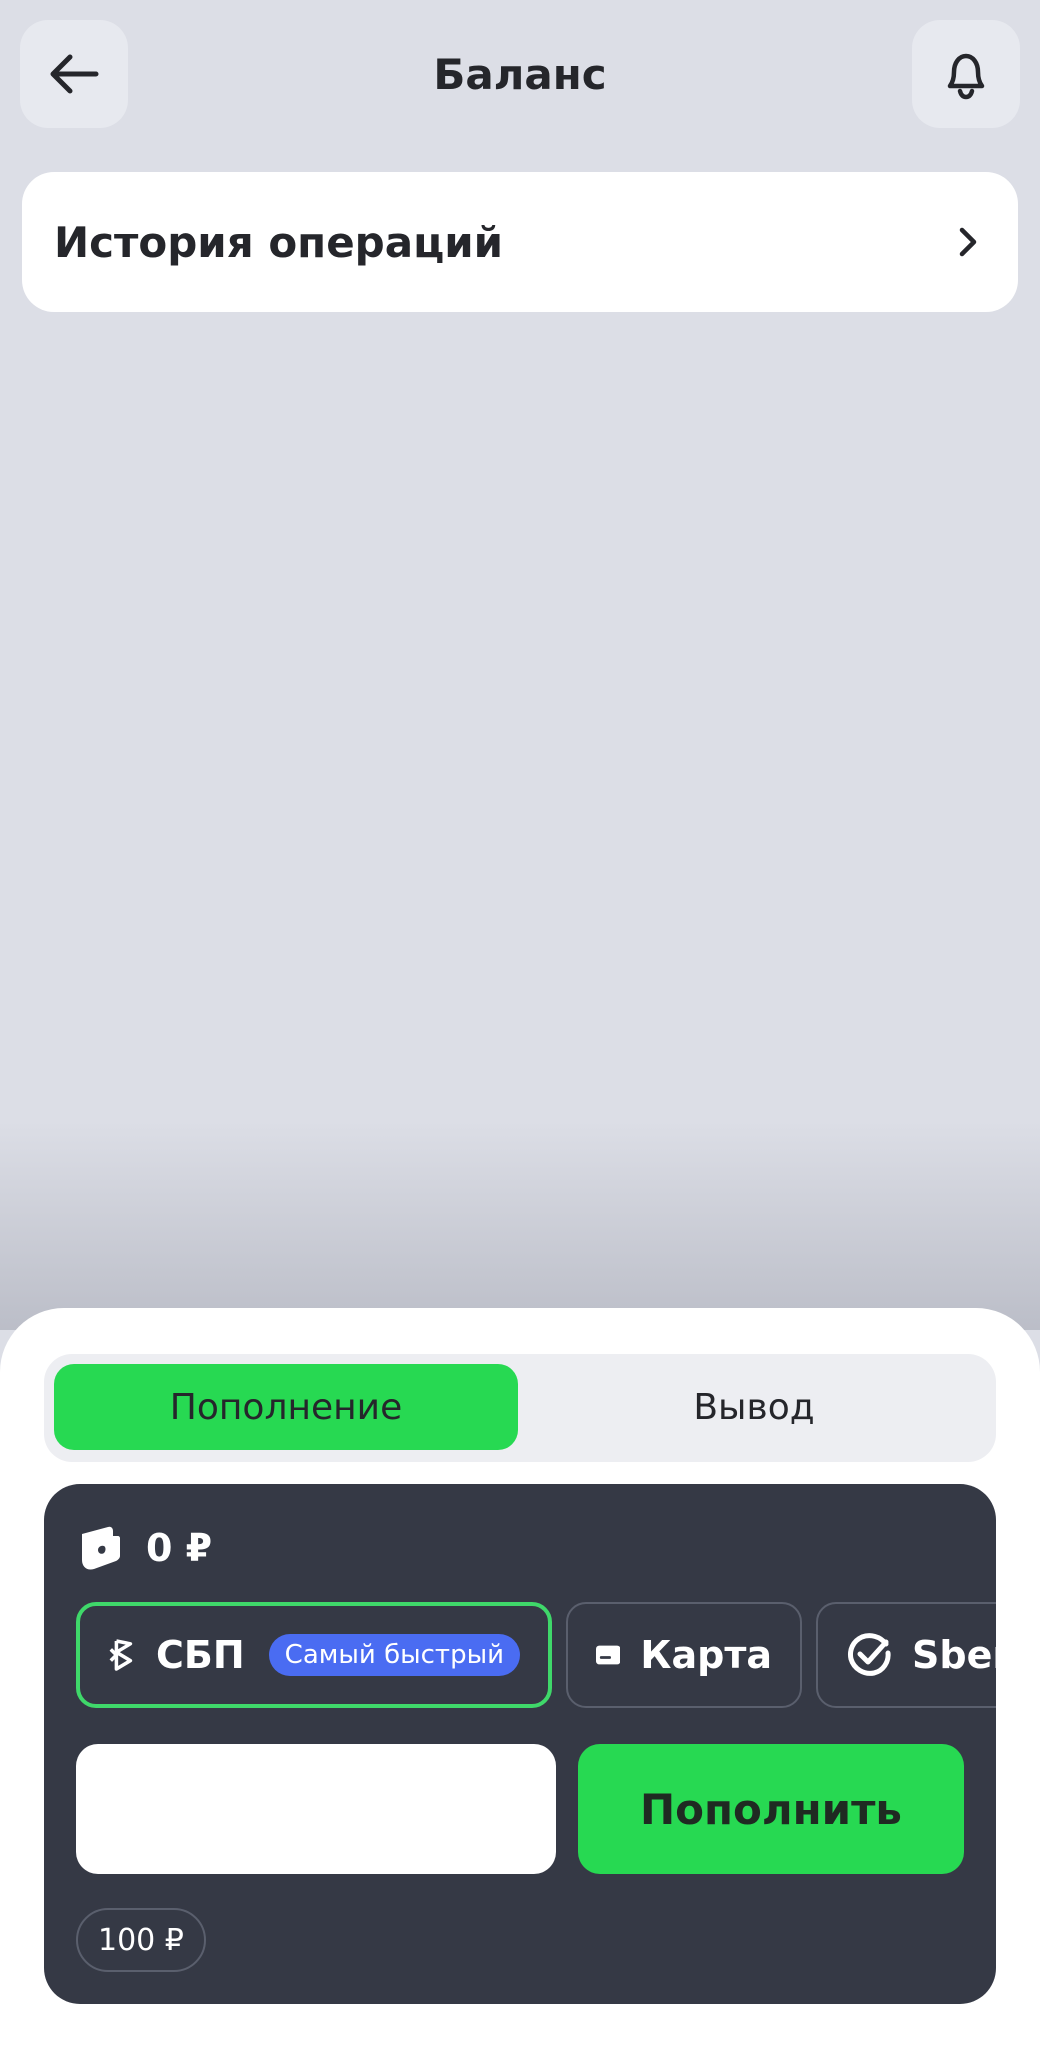  Describe the element at coordinates (520, 1225) in the screenshot. I see `sheet-backdrop` at that location.